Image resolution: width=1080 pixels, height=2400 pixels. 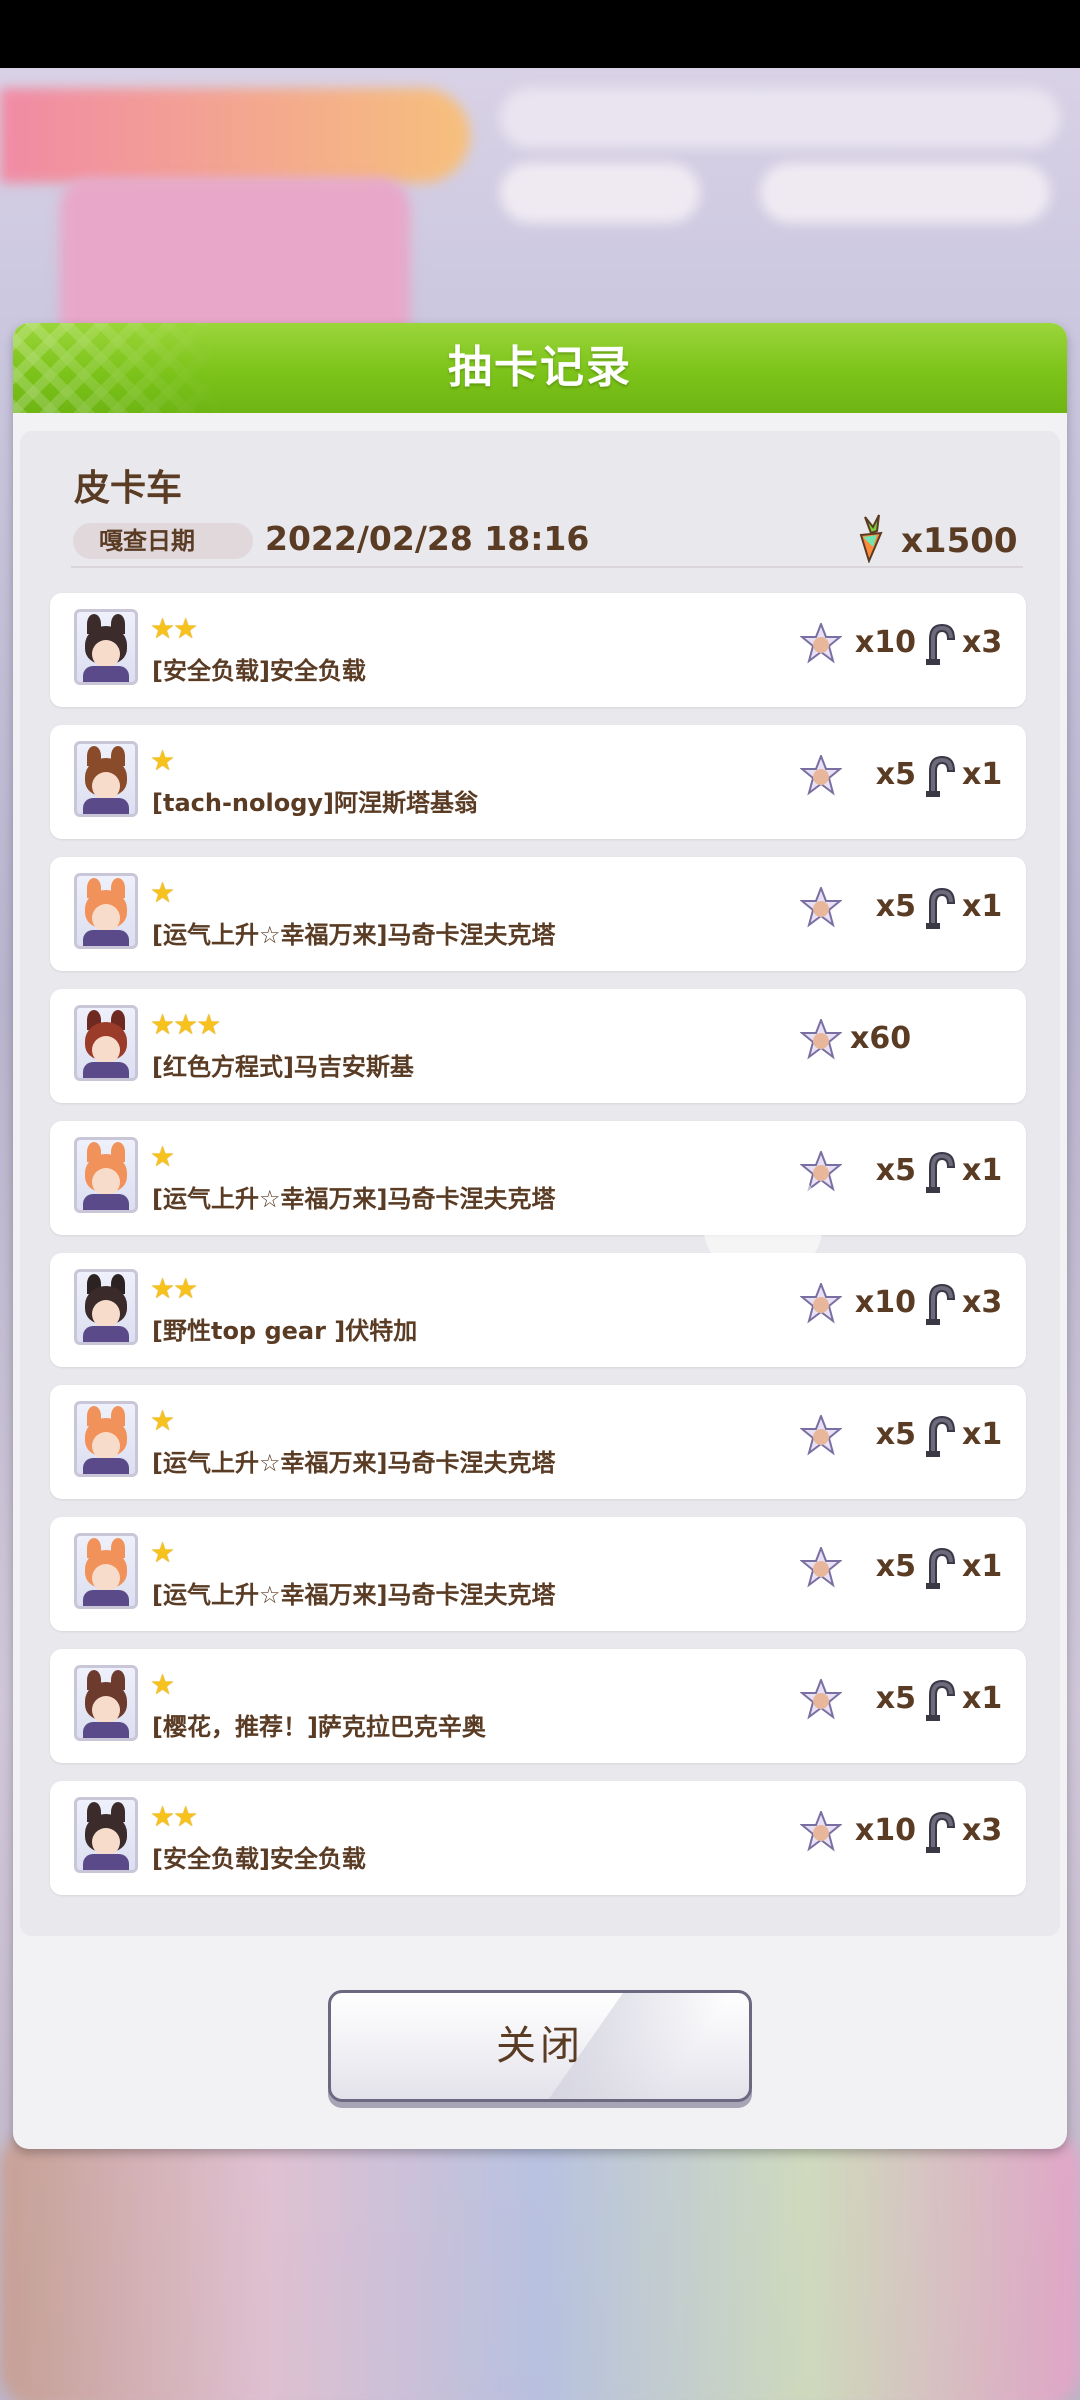 What do you see at coordinates (763, 1223) in the screenshot?
I see `floating-star-button` at bounding box center [763, 1223].